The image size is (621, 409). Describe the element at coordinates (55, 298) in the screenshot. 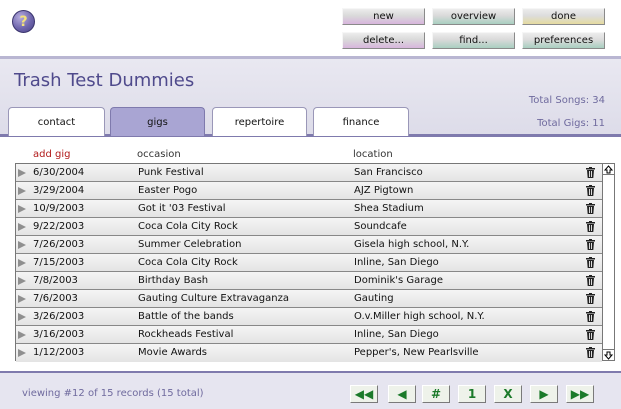

I see `gig-date: 7/6/2003` at that location.